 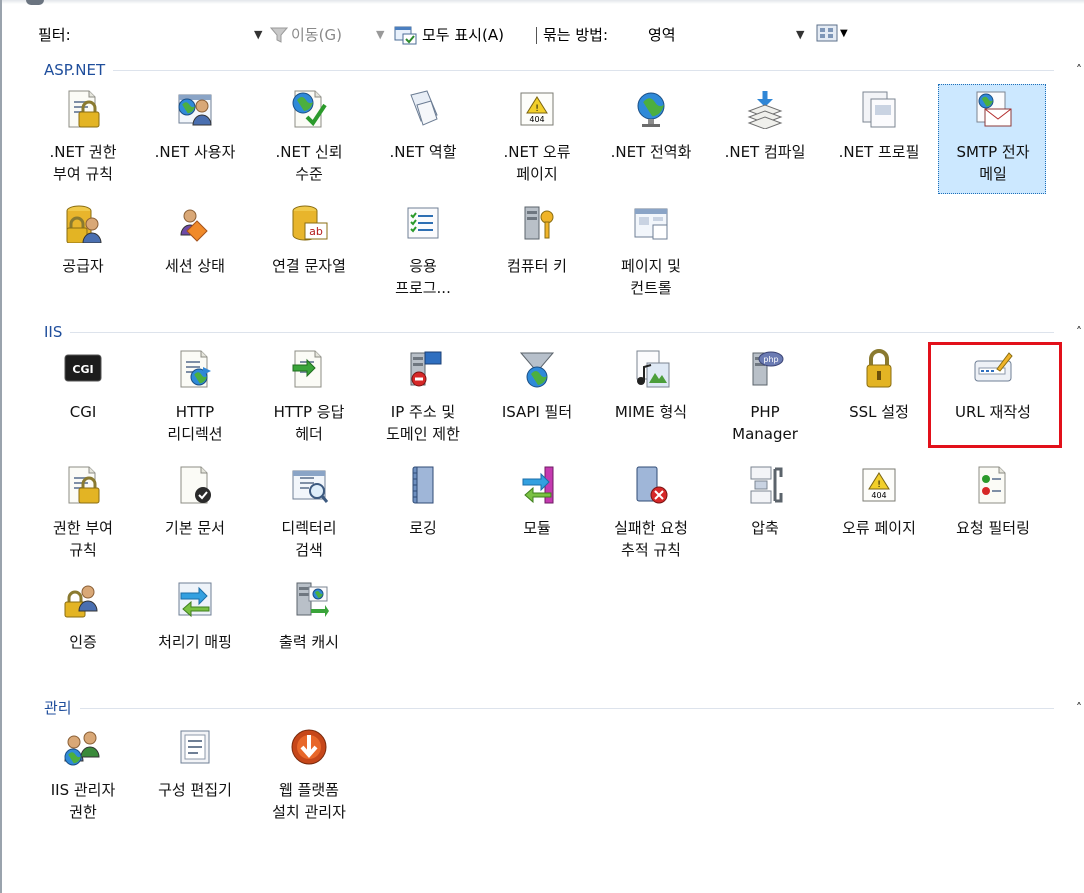 What do you see at coordinates (536, 399) in the screenshot?
I see `feature-isapi-filters: ISAPI 필터` at bounding box center [536, 399].